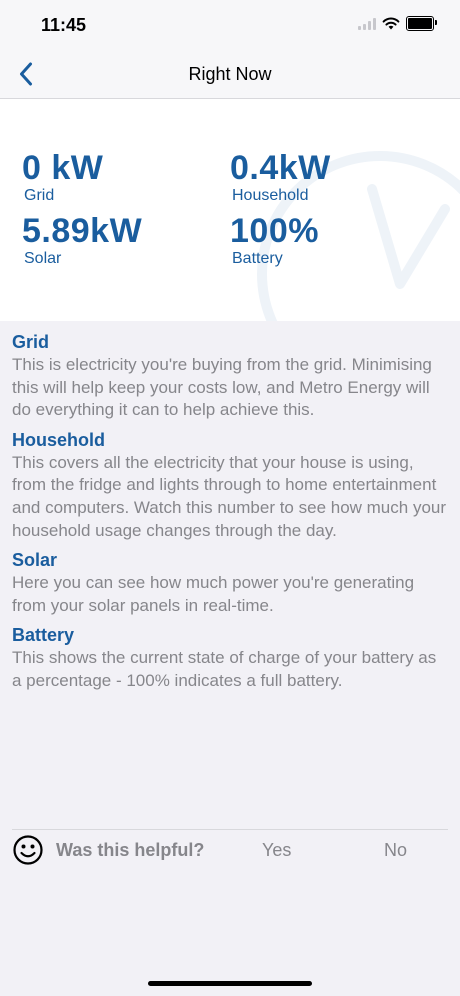  What do you see at coordinates (257, 258) in the screenshot?
I see `battery-label: Battery` at bounding box center [257, 258].